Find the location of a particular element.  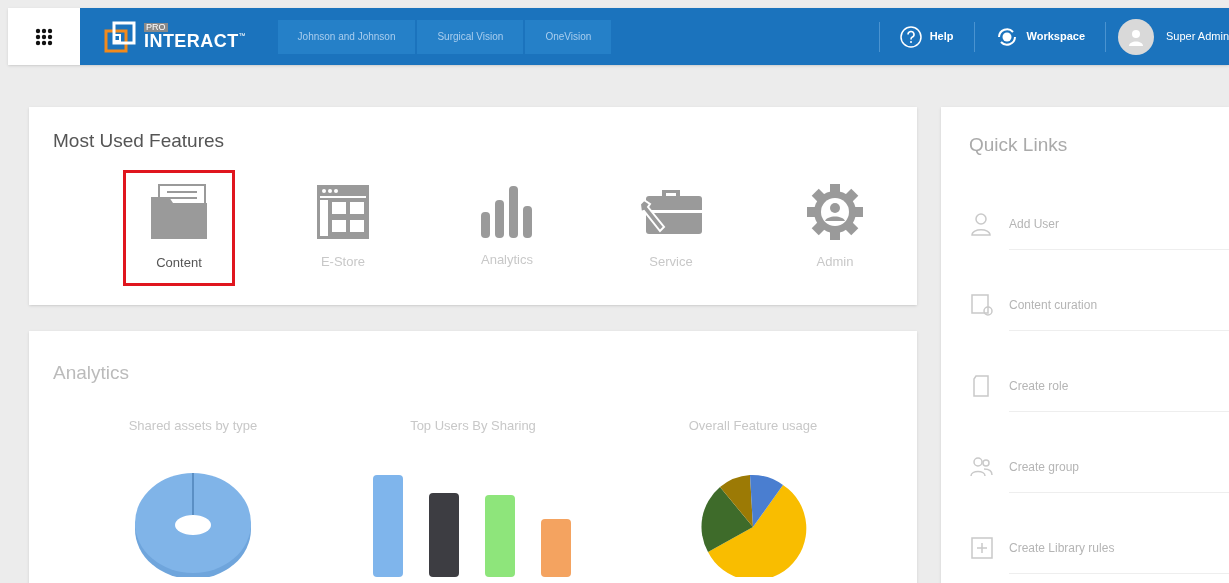

card-title: Analytics is located at coordinates (92, 373).